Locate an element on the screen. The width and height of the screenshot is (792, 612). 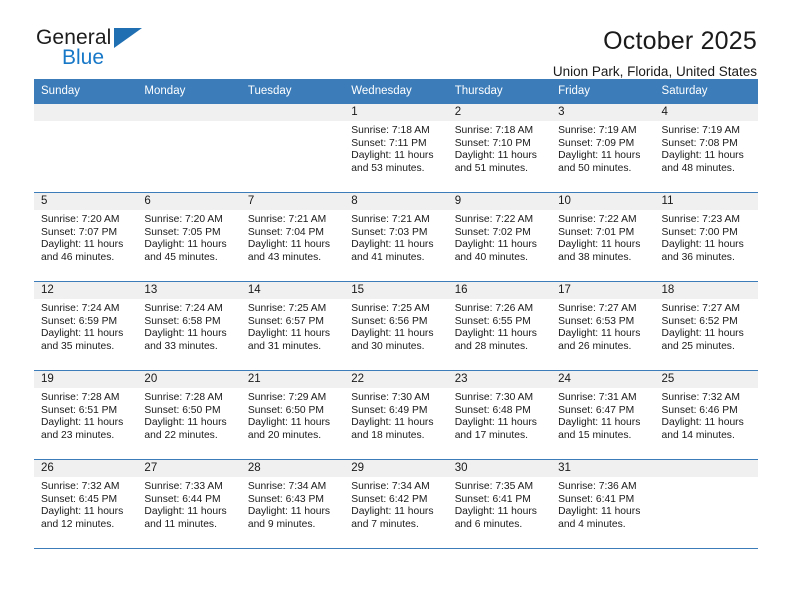
daylight-text: Daylight: 11 hours and 31 minutes. is located at coordinates (289, 340).